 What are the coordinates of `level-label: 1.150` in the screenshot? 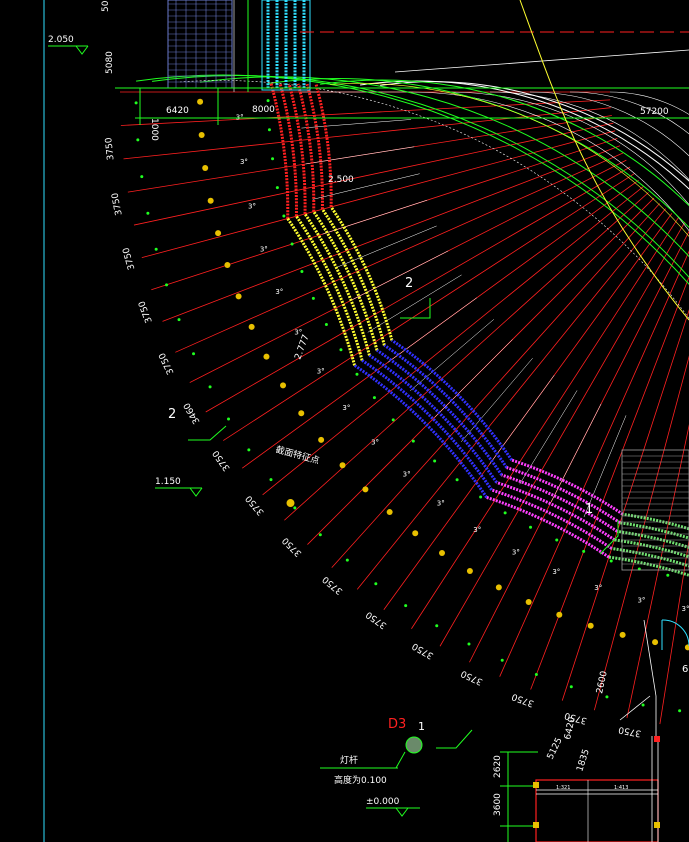 It's located at (168, 482).